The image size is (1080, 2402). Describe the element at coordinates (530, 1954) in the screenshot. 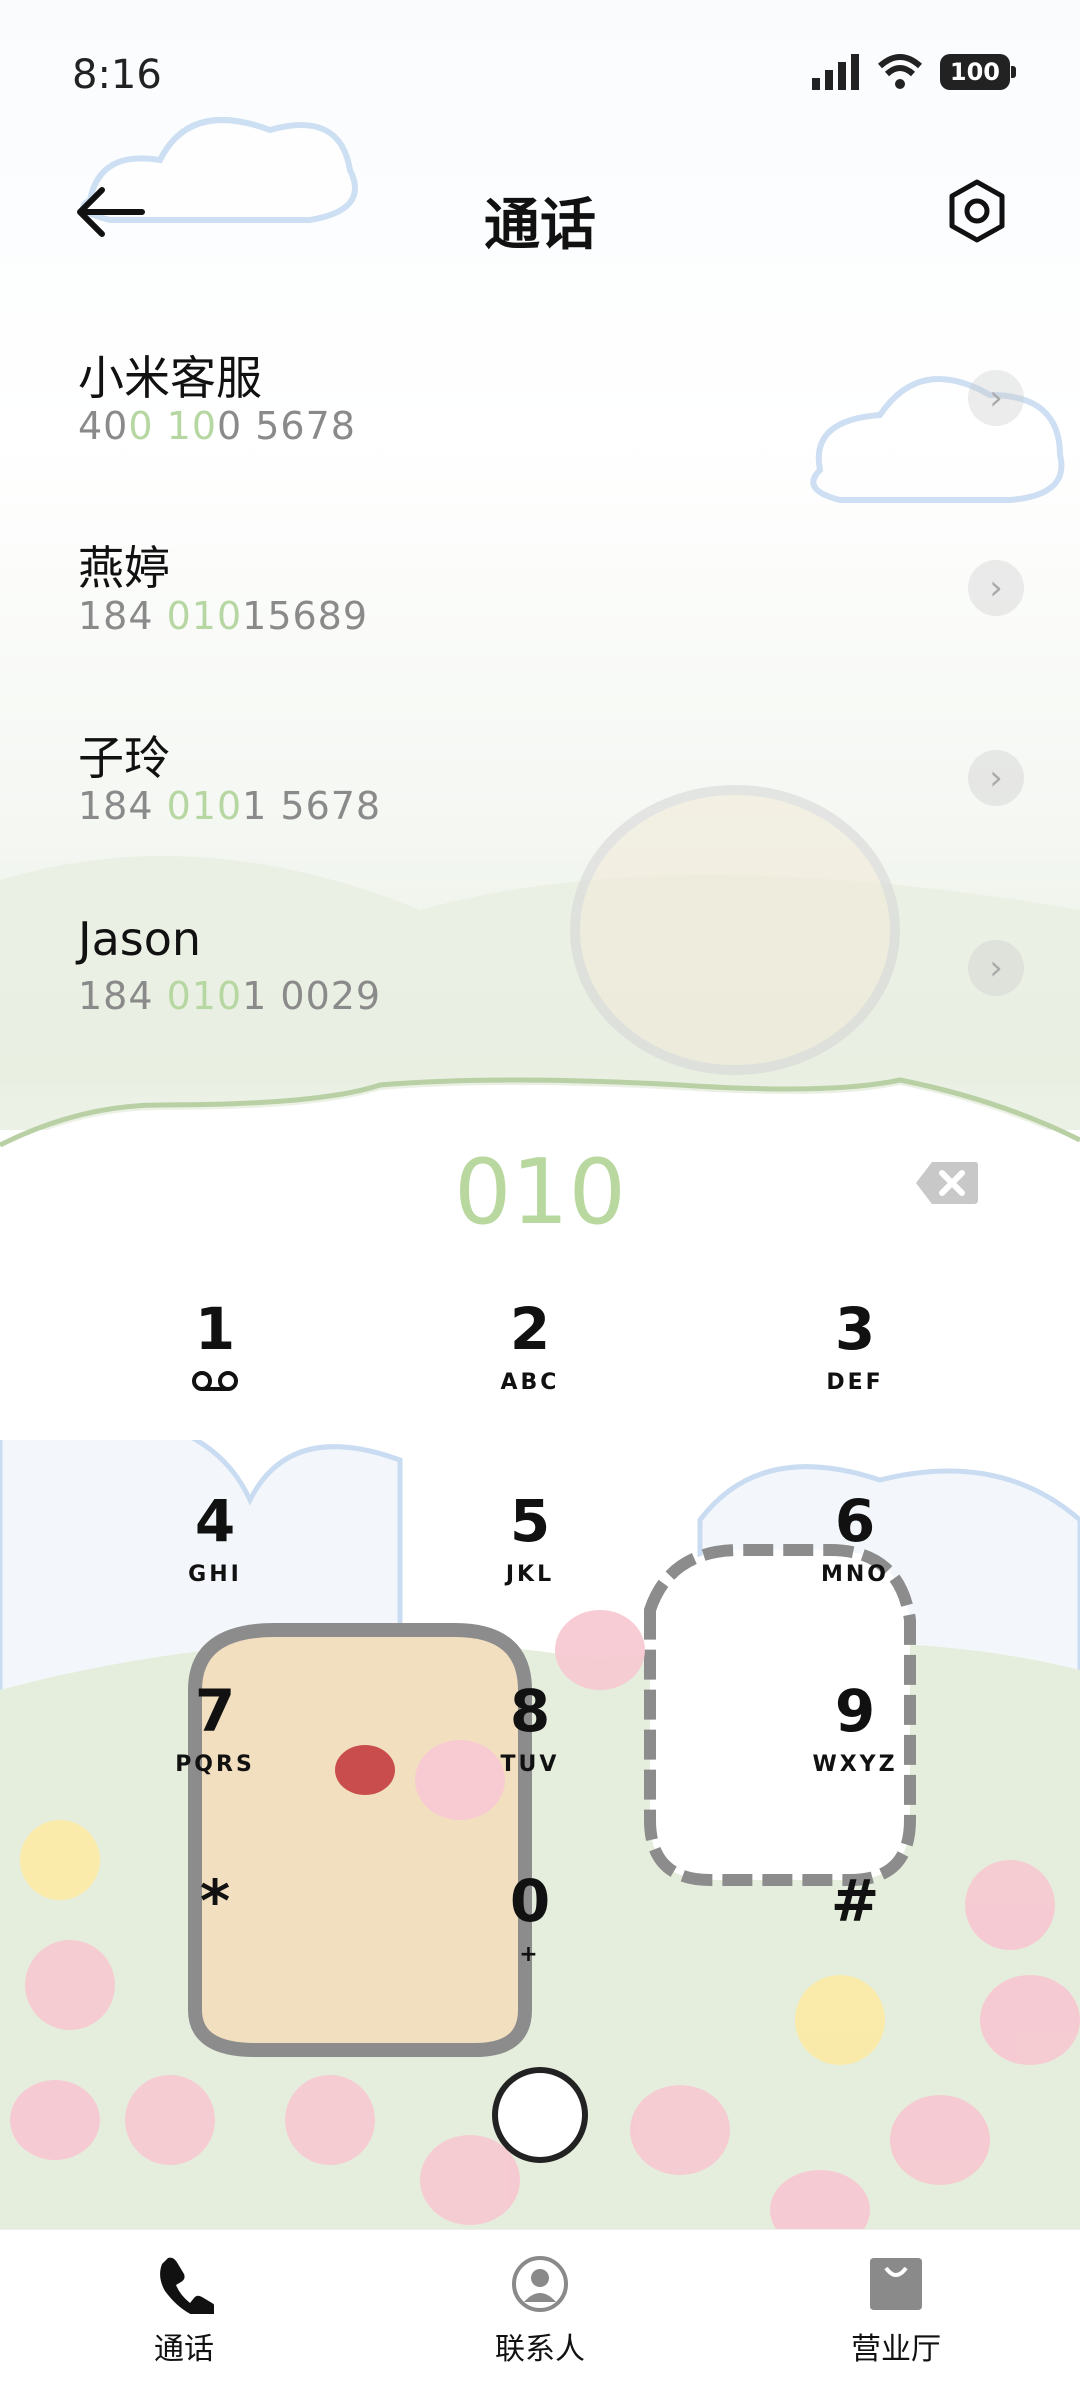

I see `dial-key-letters: +` at that location.